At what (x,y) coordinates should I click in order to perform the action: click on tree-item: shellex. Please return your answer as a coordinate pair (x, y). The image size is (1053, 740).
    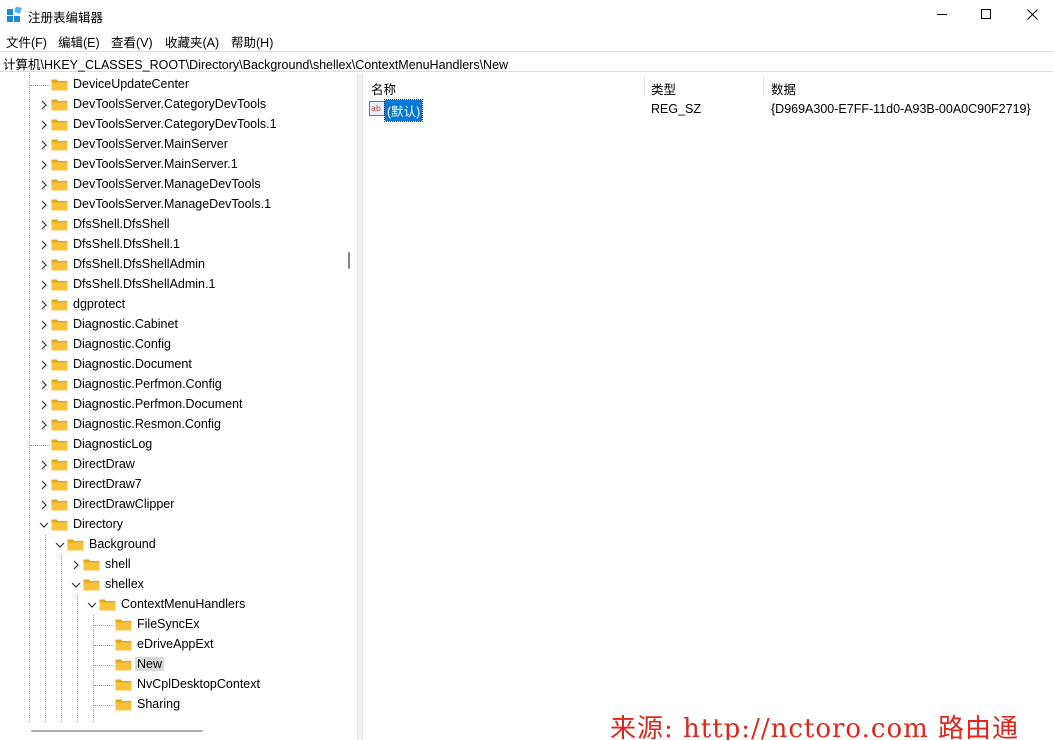
    Looking at the image, I should click on (213, 585).